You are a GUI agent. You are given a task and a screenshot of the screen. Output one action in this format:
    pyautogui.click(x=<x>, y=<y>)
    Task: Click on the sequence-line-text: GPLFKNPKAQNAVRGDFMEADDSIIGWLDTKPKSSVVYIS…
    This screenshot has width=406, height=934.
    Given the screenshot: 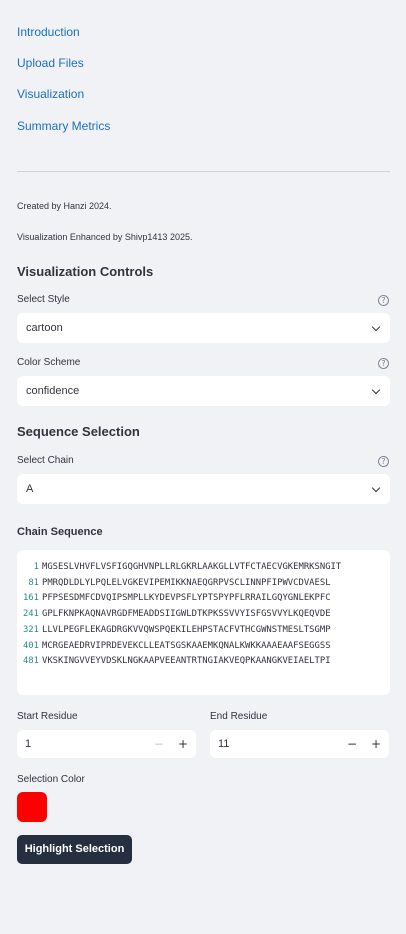 What is the action you would take?
    pyautogui.click(x=186, y=614)
    